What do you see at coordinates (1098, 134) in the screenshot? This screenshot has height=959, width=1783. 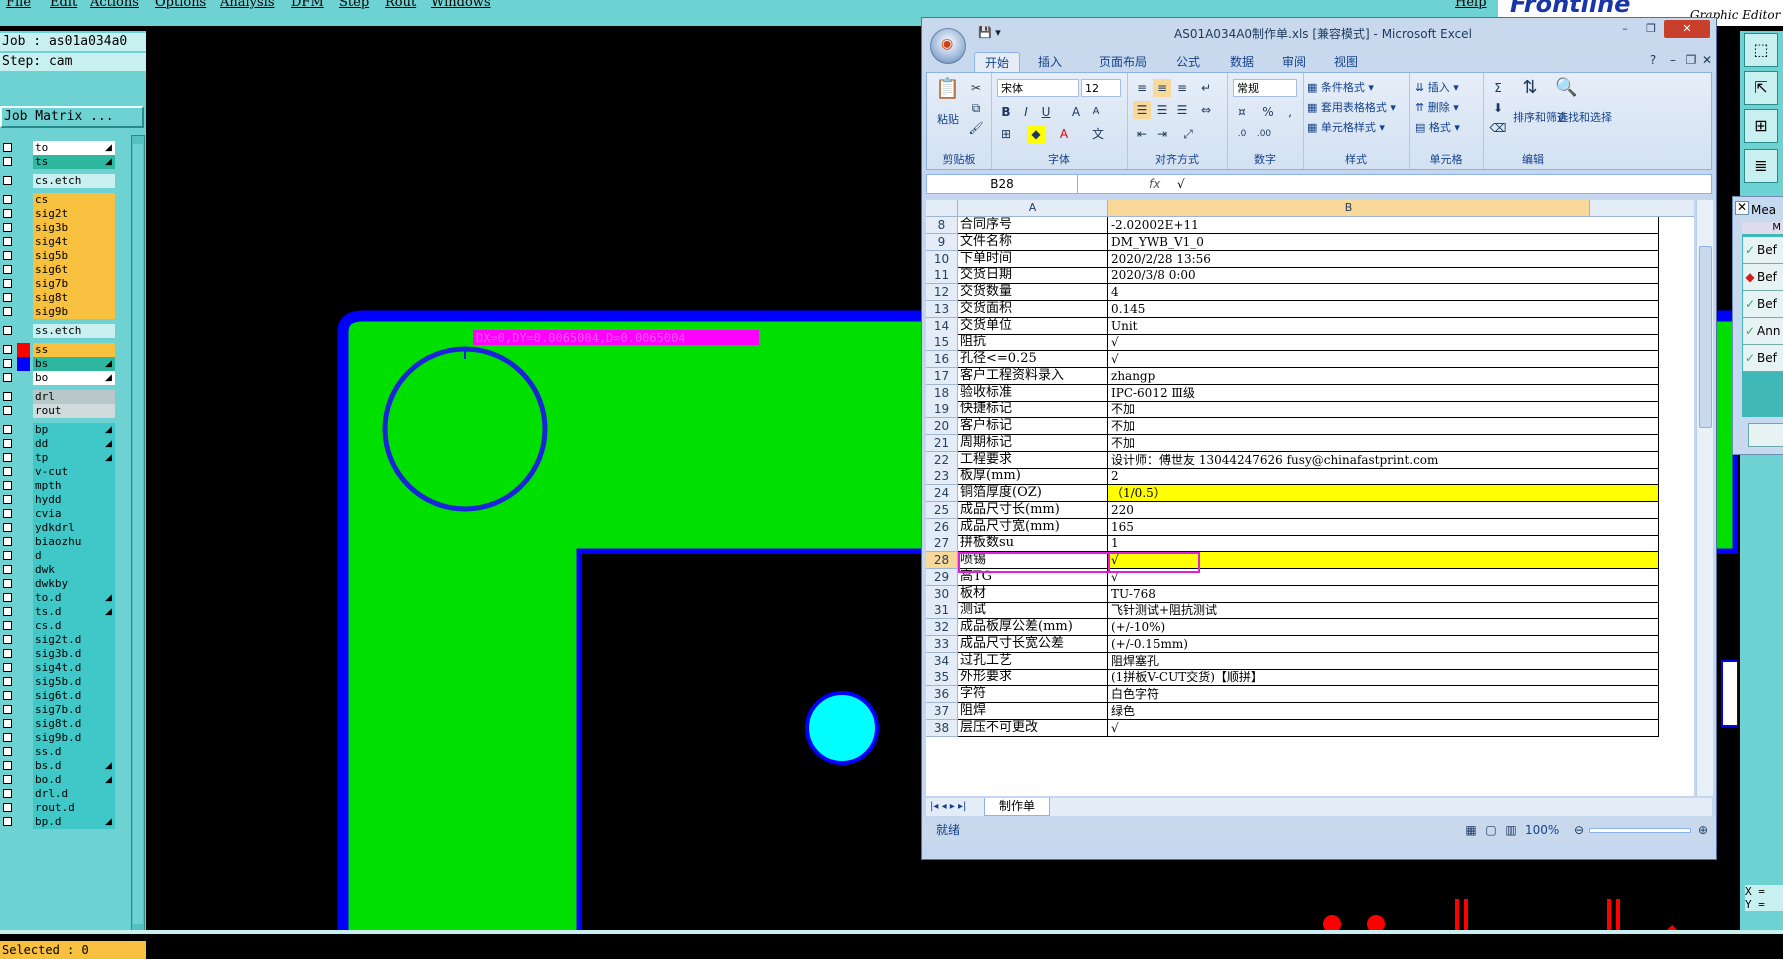 I see `phonetic-icon: 文` at bounding box center [1098, 134].